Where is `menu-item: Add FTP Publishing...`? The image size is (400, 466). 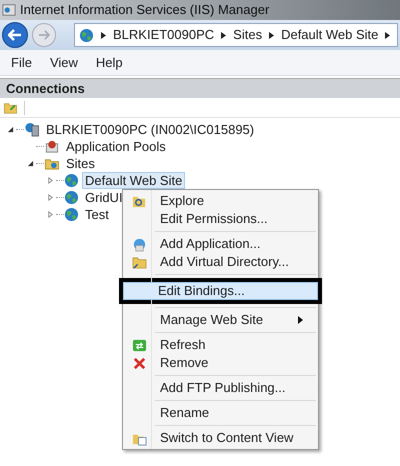 menu-item: Add FTP Publishing... is located at coordinates (220, 388).